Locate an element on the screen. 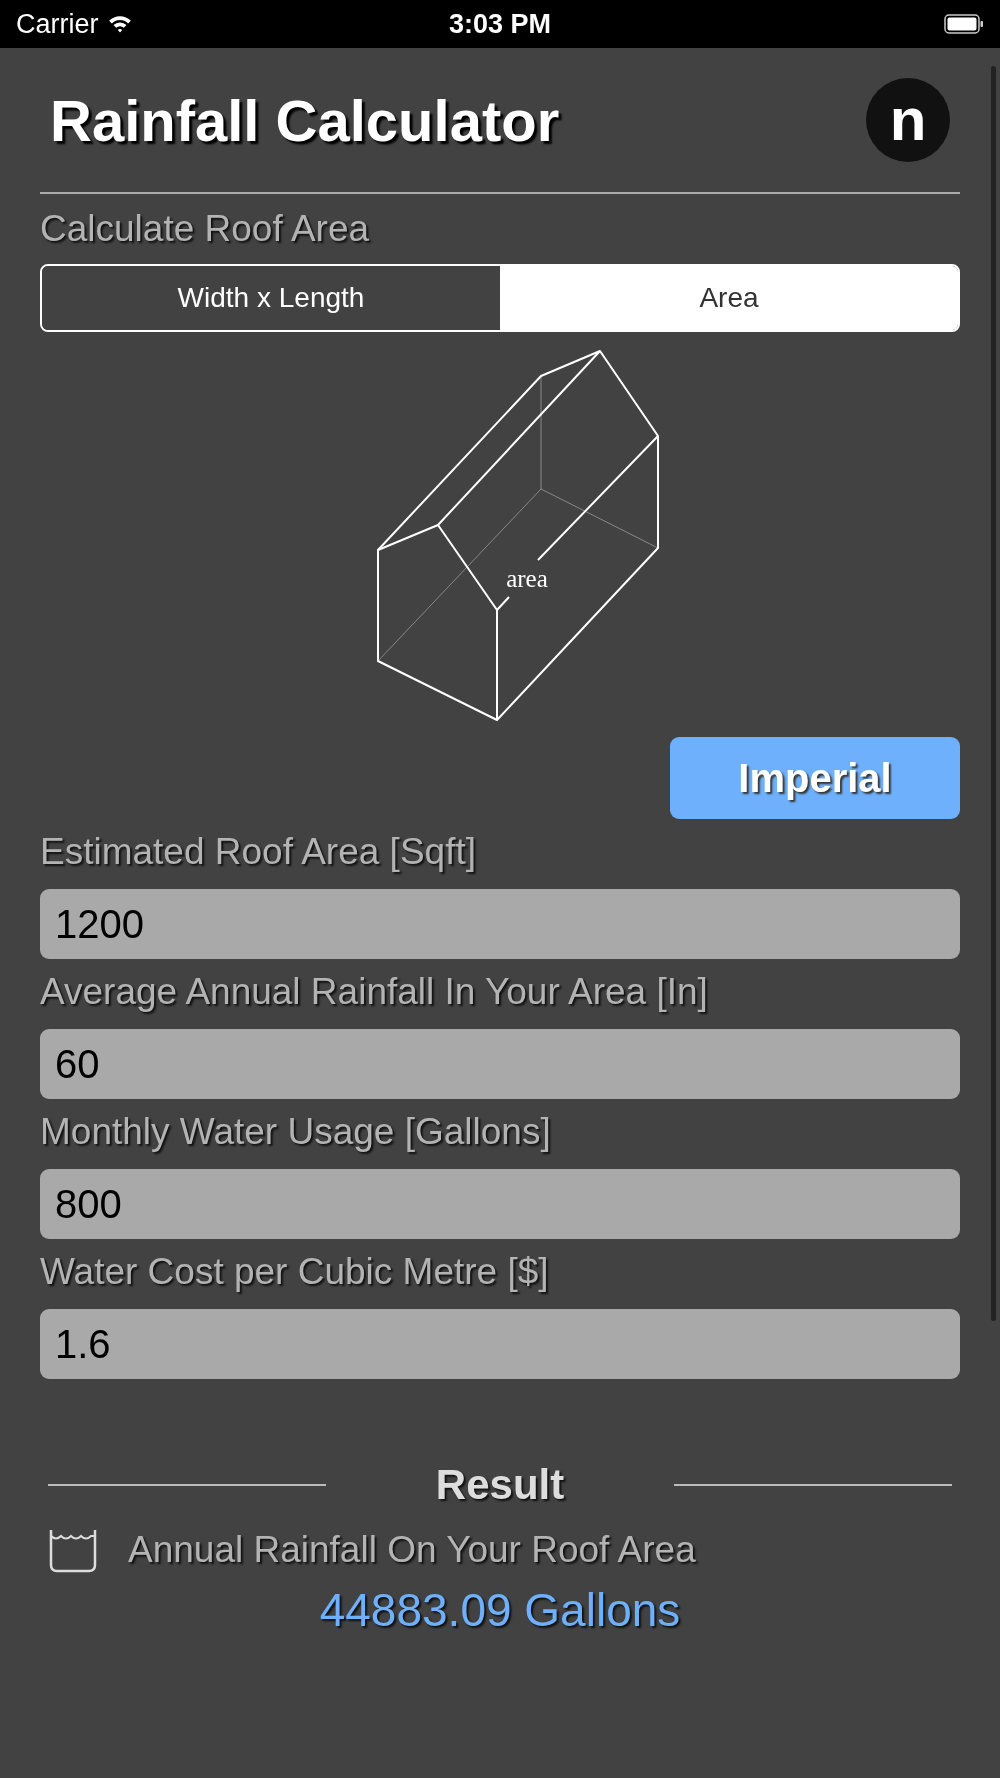 The width and height of the screenshot is (1000, 1778). segment-tab: Area is located at coordinates (729, 298).